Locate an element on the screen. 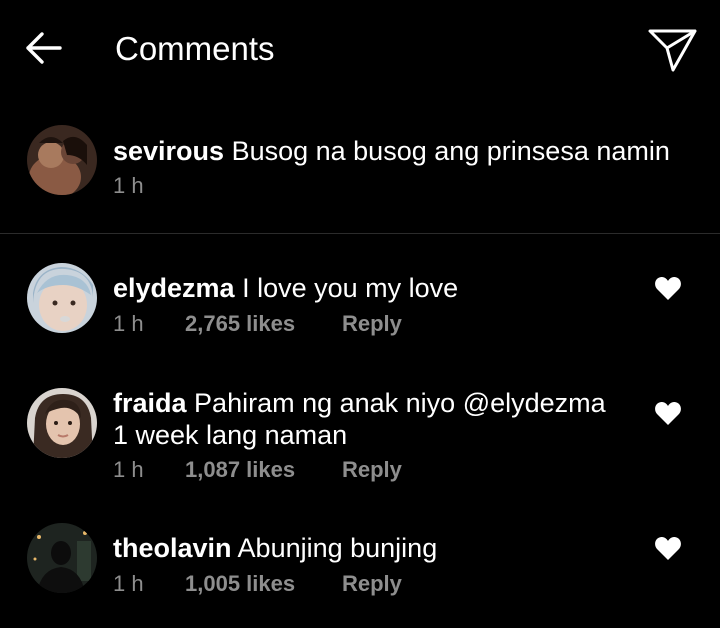 This screenshot has height=628, width=720. comment-text: elydezma I love you my love is located at coordinates (285, 288).